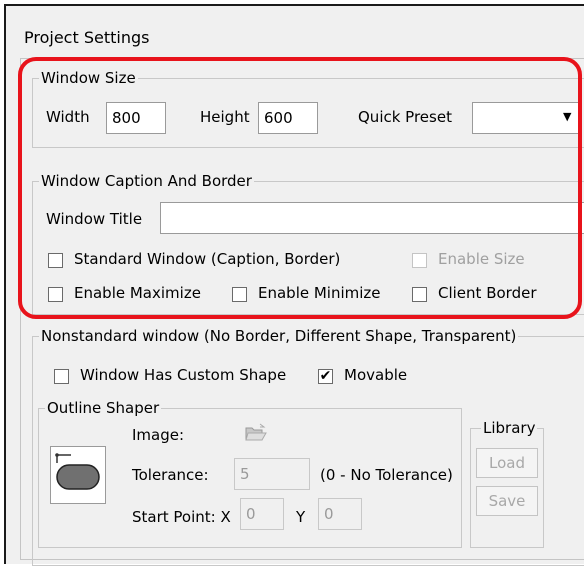 The width and height of the screenshot is (584, 566). I want to click on height-input: 600, so click(288, 118).